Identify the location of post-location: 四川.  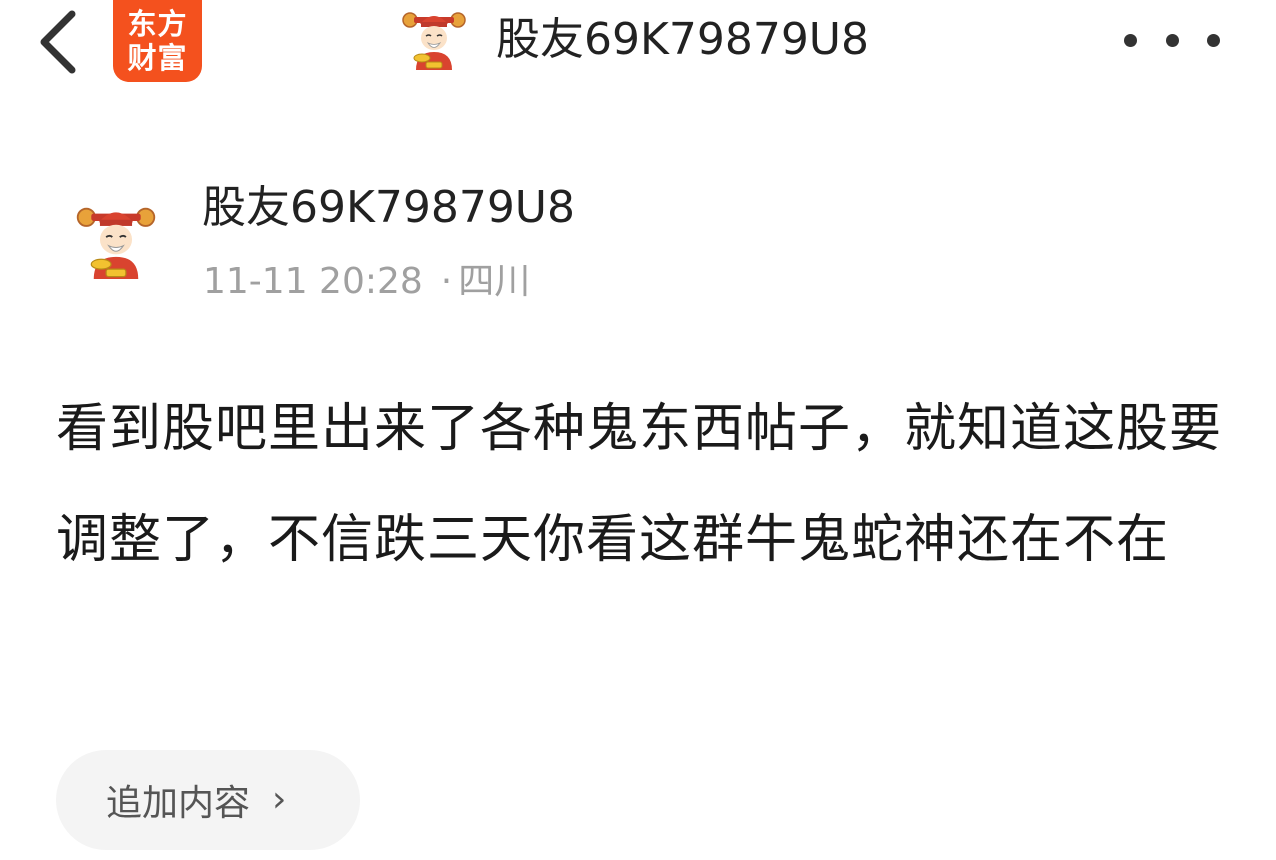
(494, 281).